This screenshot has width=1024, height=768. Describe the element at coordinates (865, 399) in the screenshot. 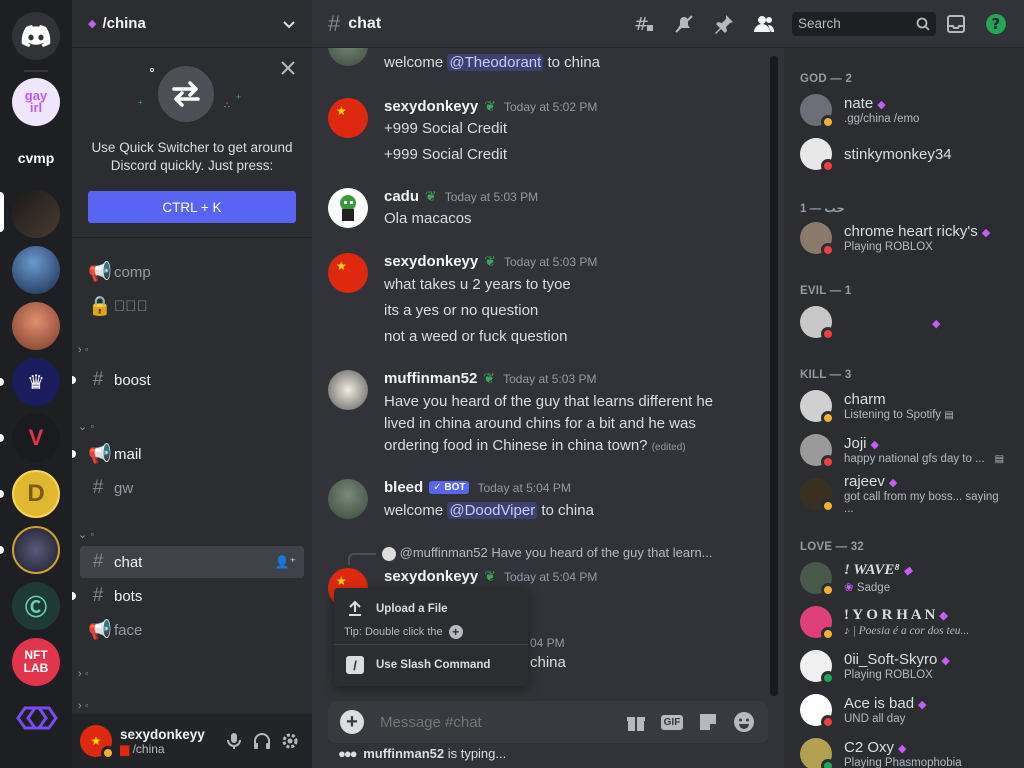

I see `member-name: charm` at that location.